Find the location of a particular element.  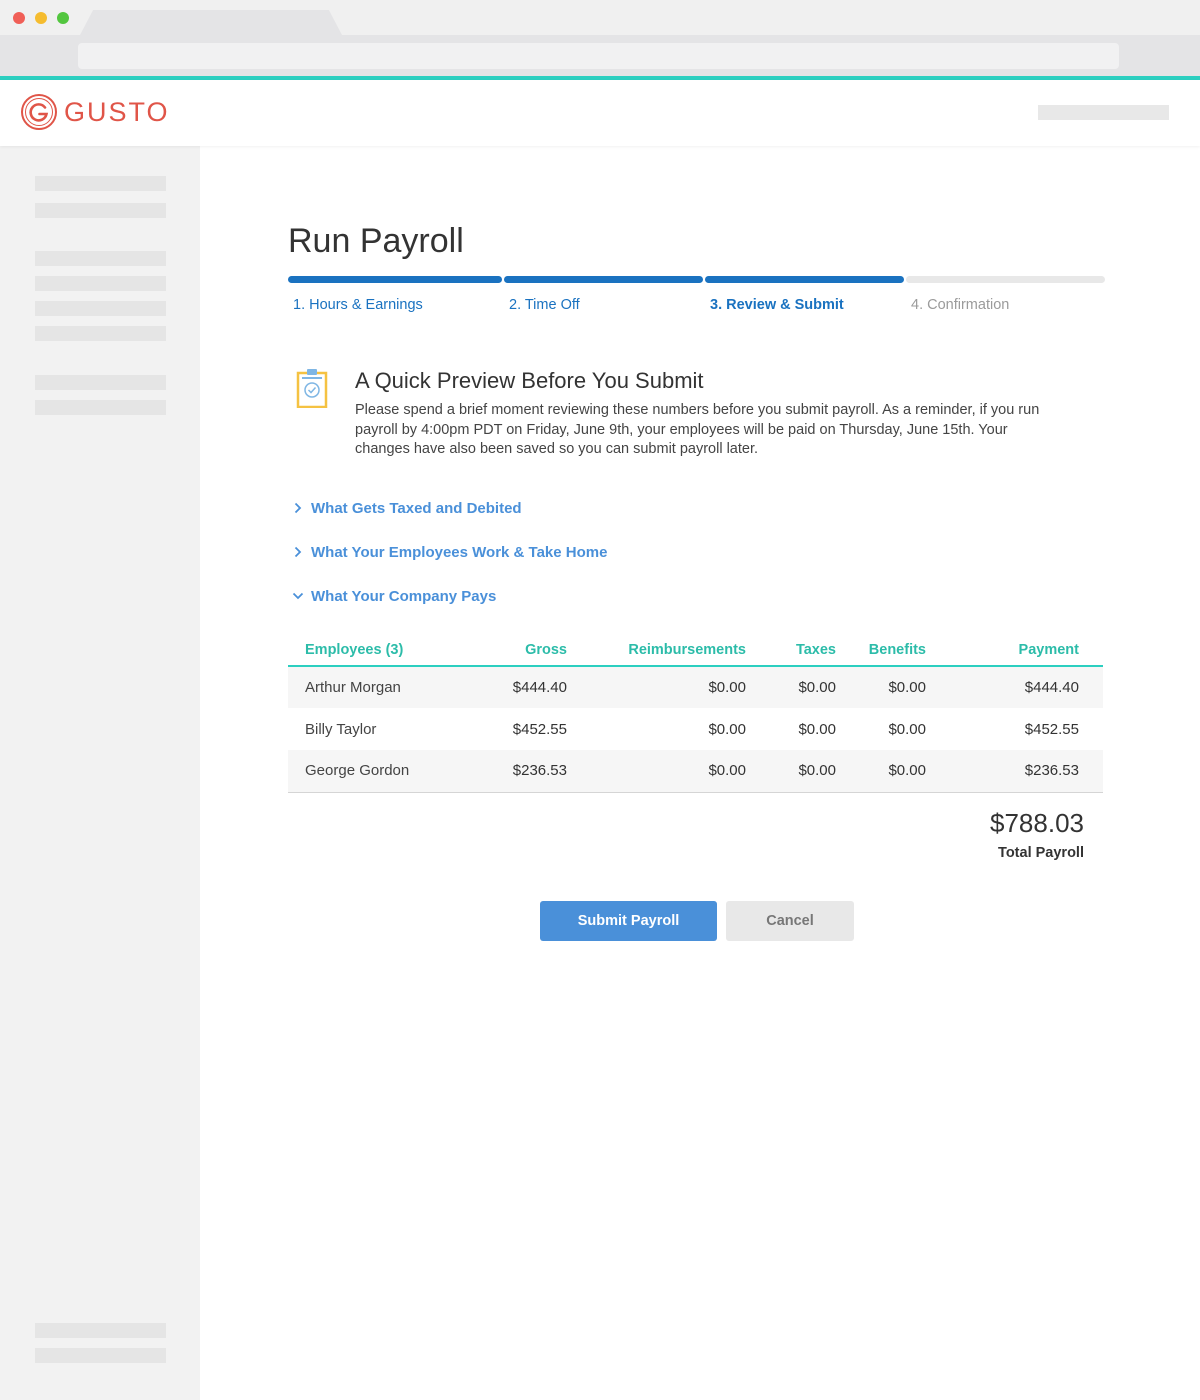

column-header-payment: Payment is located at coordinates (1014, 650).